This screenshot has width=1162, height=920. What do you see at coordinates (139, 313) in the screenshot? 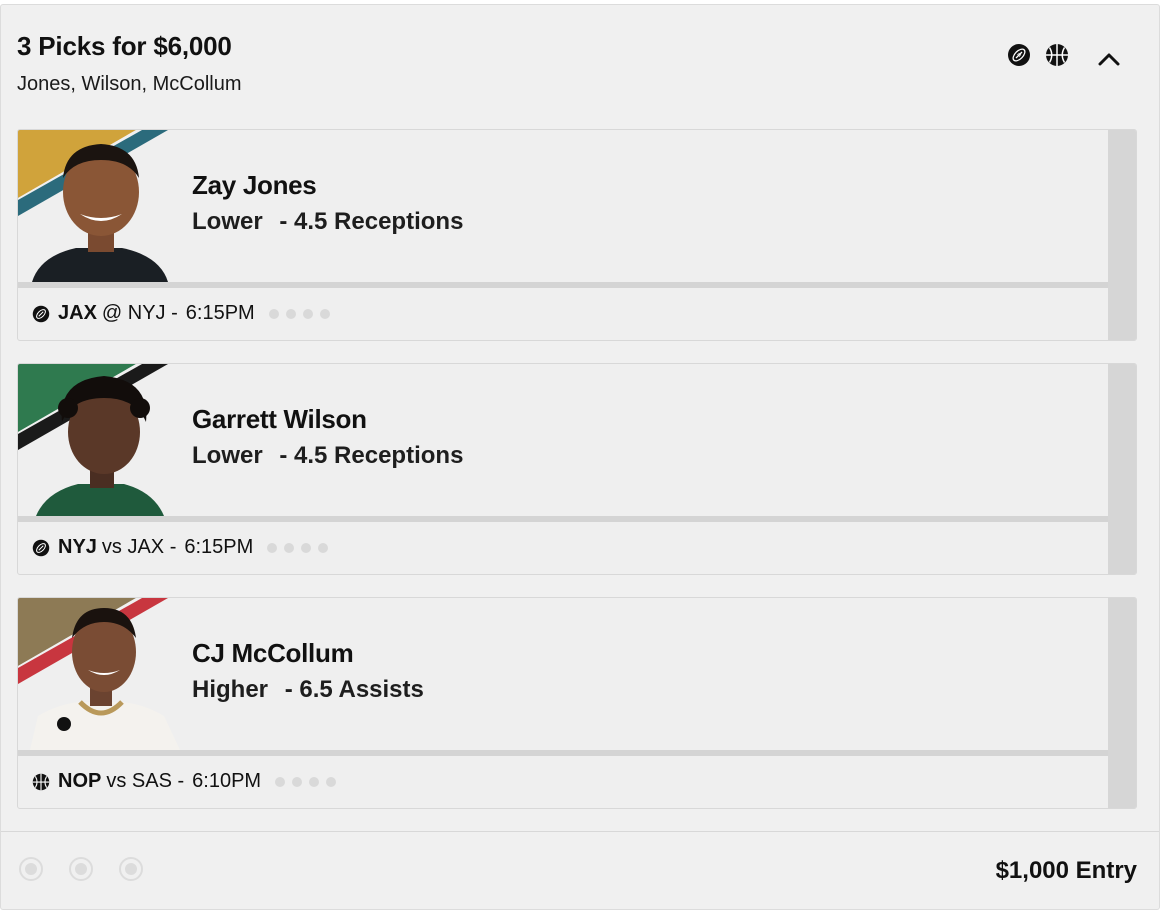
I see `matchup: @ NYJ -` at bounding box center [139, 313].